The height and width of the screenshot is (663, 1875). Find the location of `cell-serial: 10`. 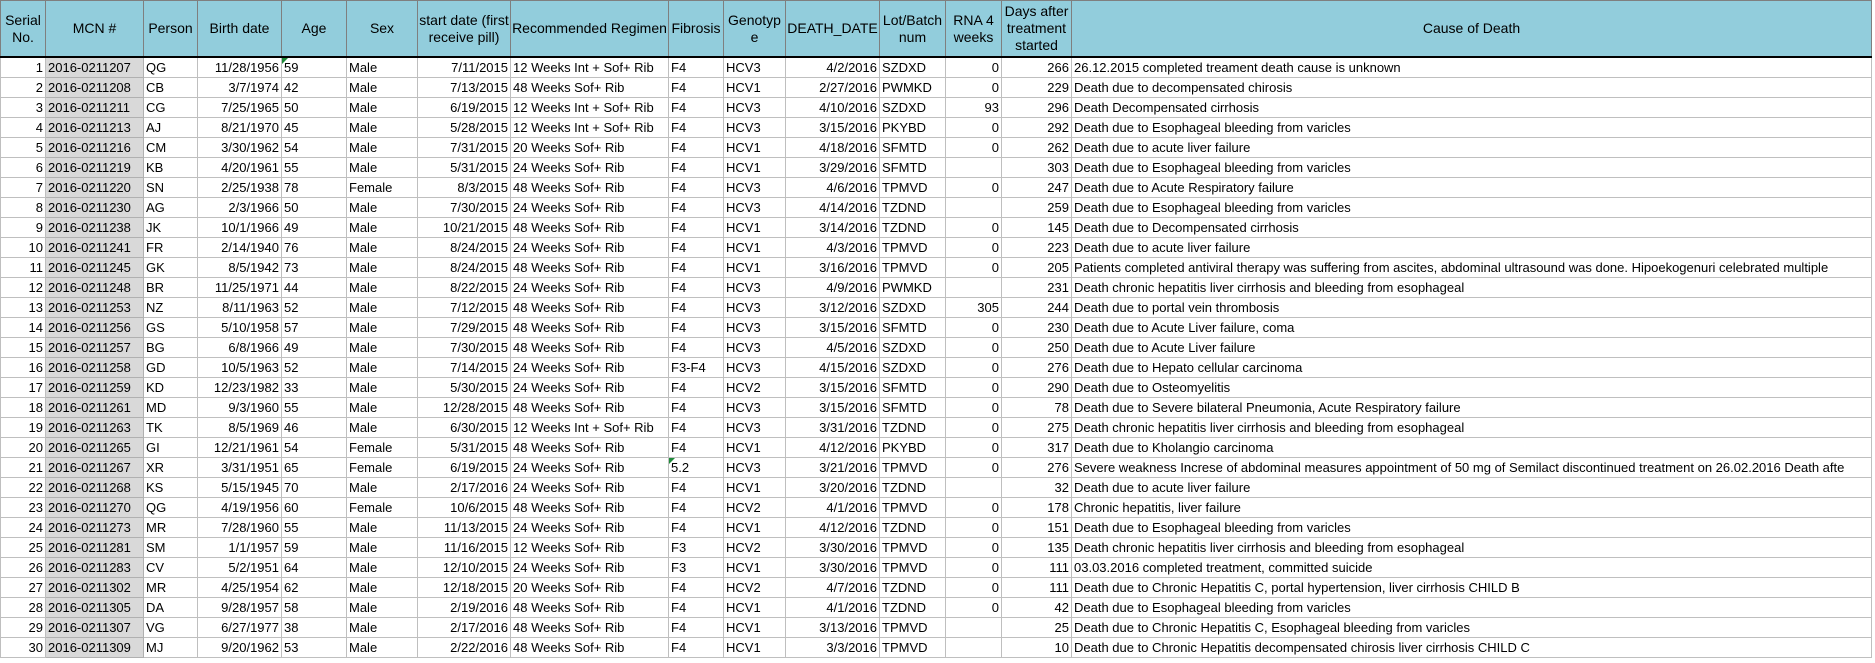

cell-serial: 10 is located at coordinates (23, 247).